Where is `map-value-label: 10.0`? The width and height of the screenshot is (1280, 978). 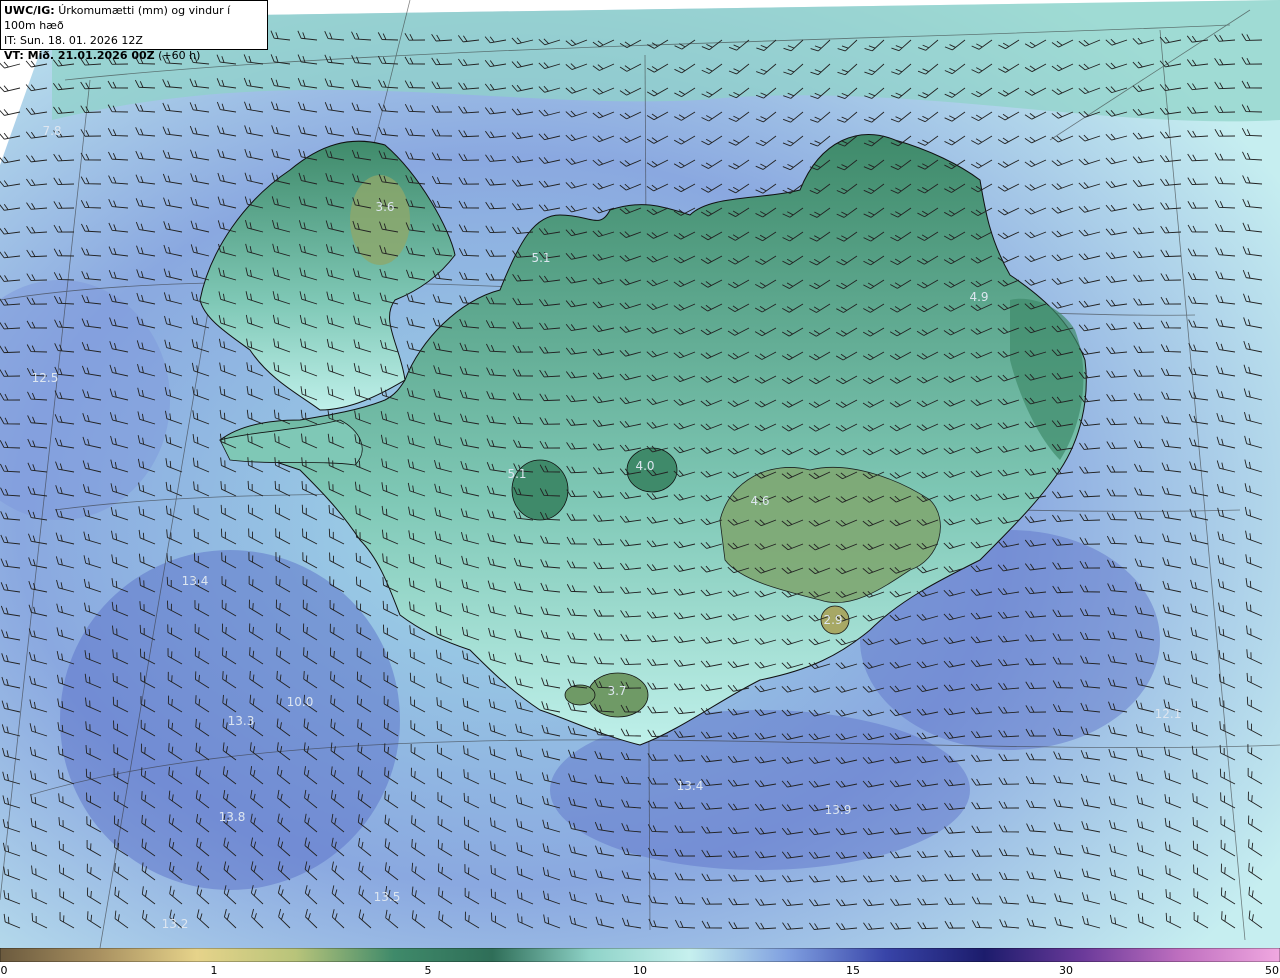
map-value-label: 10.0 is located at coordinates (300, 702).